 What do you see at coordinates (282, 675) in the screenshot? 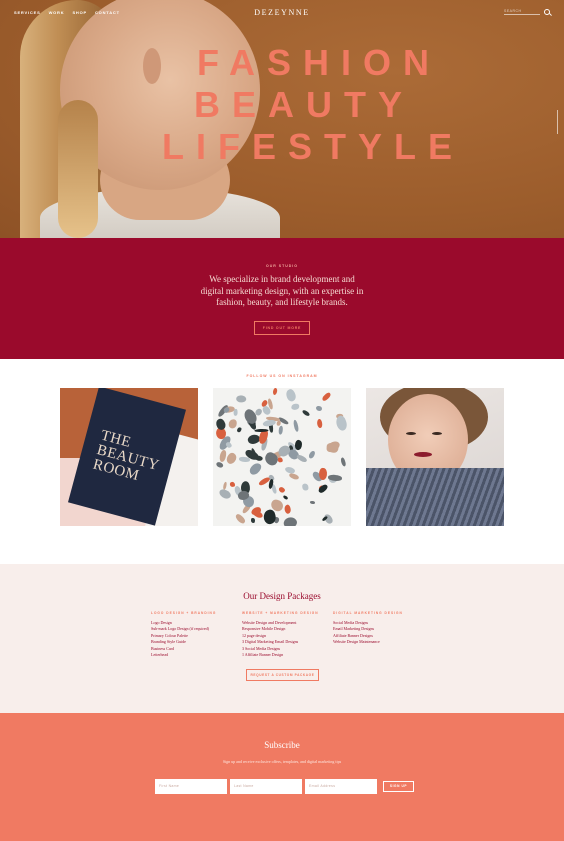
I see `request-custom-package-button: REQUEST A CUSTOM PACKAGE` at bounding box center [282, 675].